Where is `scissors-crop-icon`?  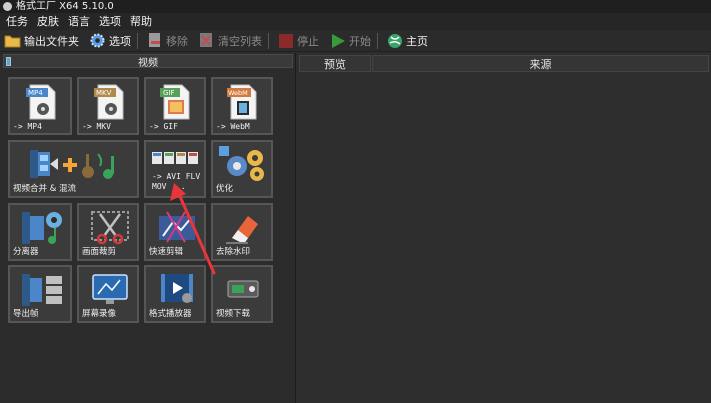 scissors-crop-icon is located at coordinates (110, 228).